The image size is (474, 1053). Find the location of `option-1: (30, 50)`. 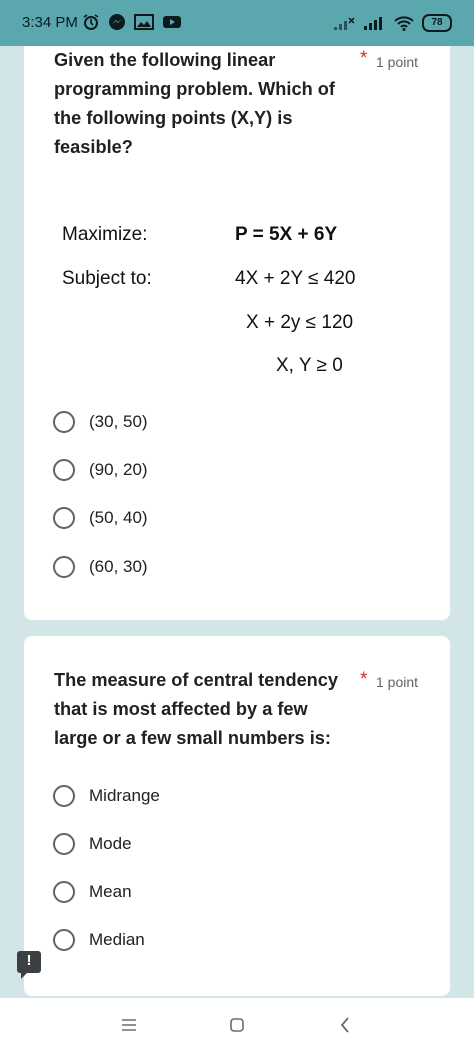

option-1: (30, 50) is located at coordinates (100, 422).